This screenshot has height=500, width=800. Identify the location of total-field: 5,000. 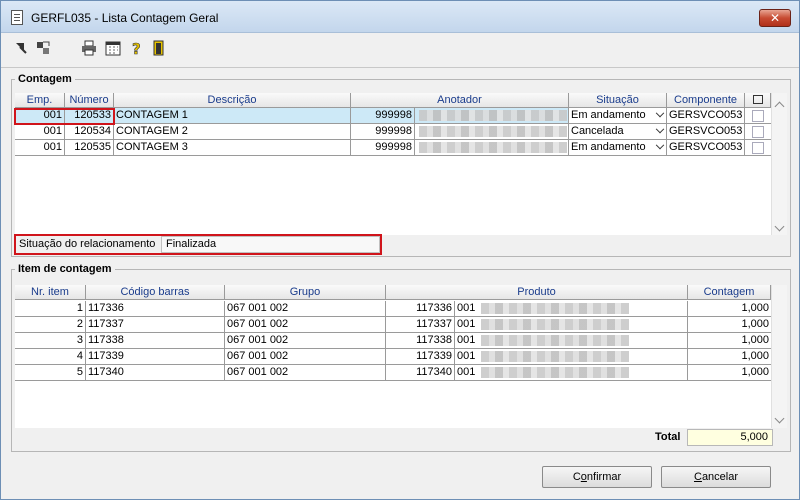
(730, 437).